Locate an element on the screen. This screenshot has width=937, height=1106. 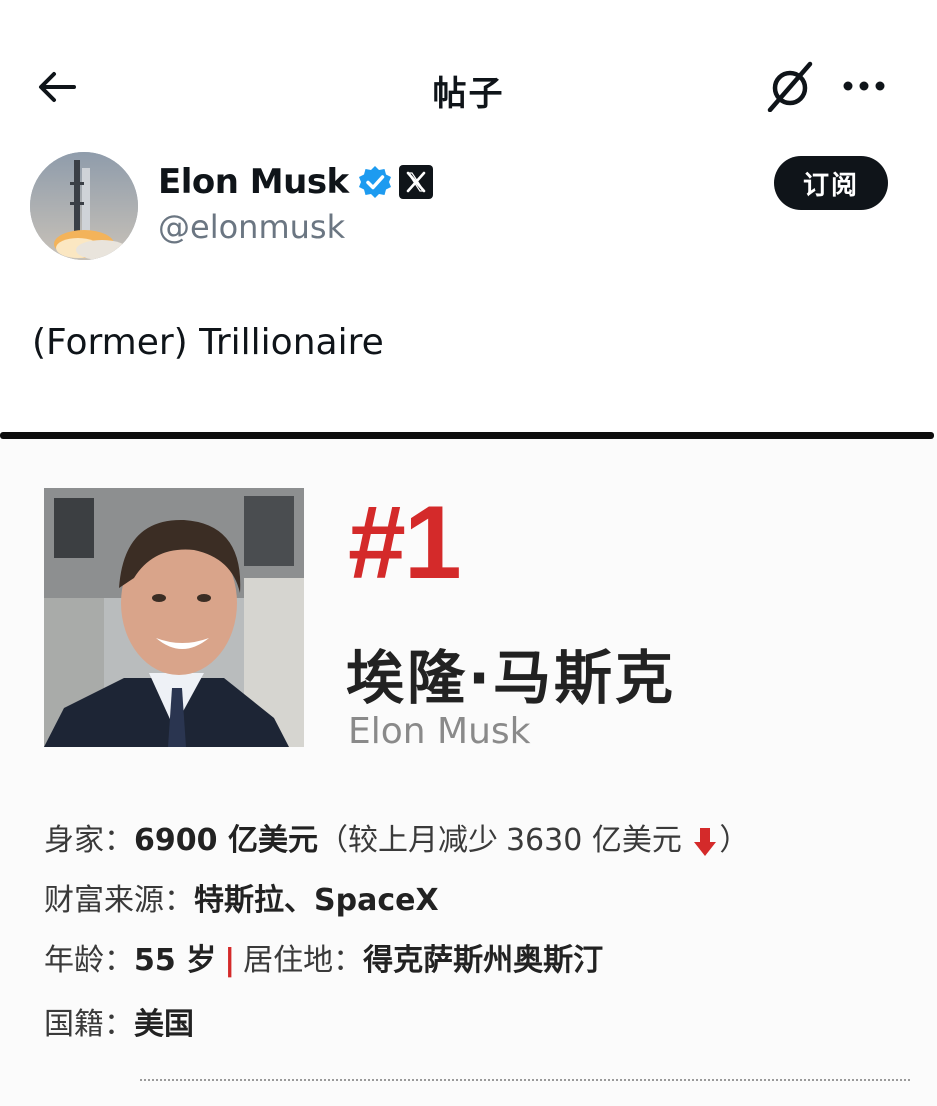
avatar is located at coordinates (84, 206).